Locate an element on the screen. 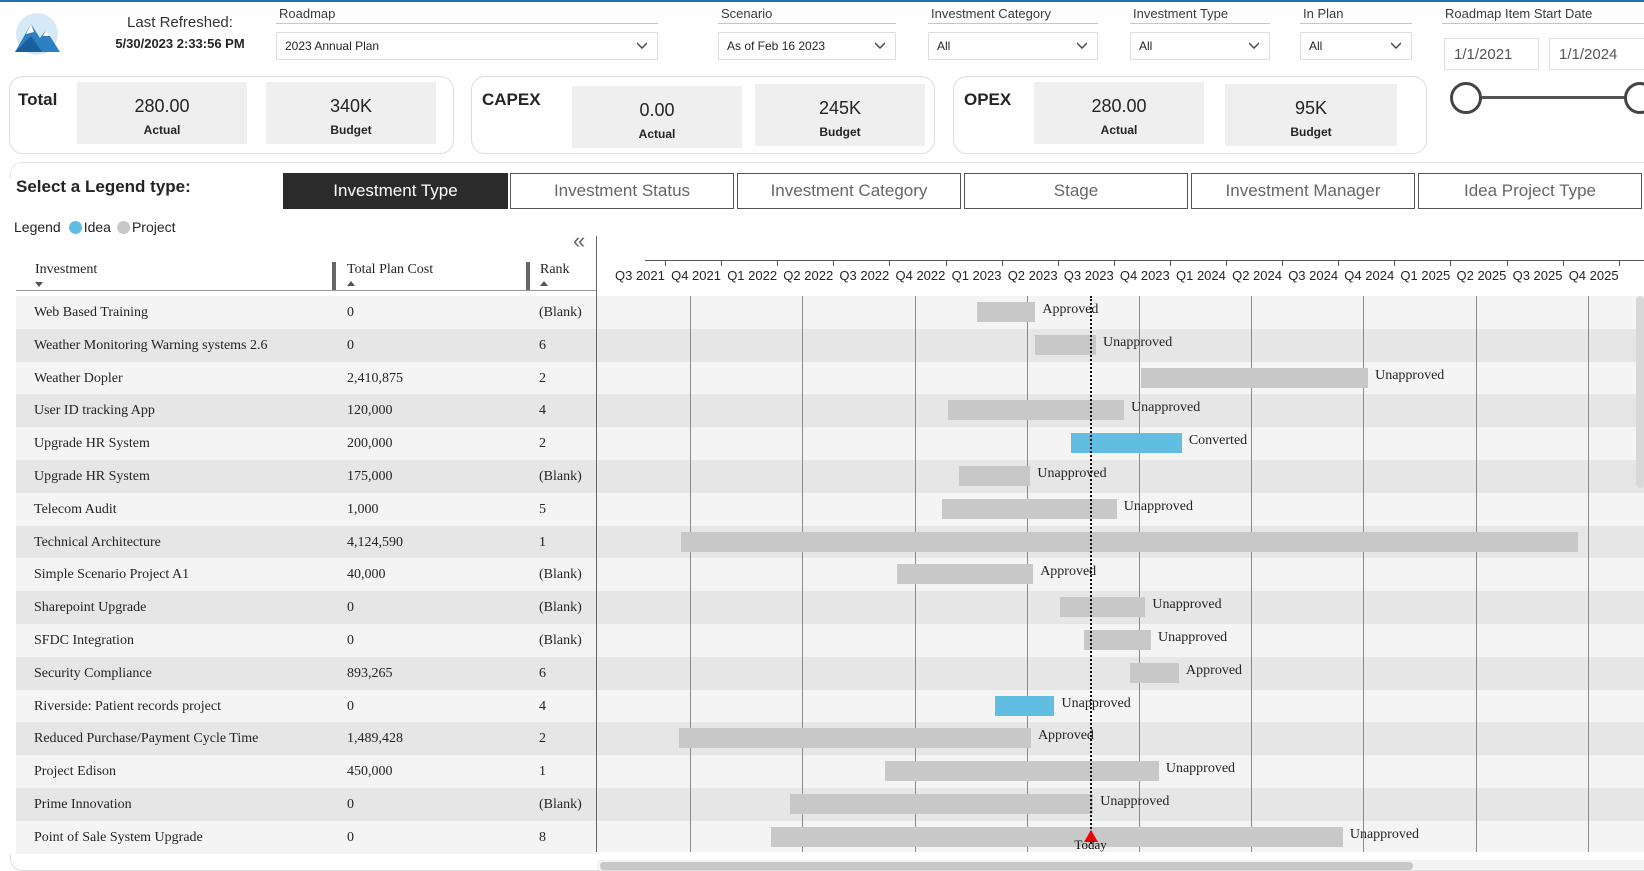 This screenshot has height=871, width=1644. table-row: Upgrade HR System 200,000 2 is located at coordinates (306, 443).